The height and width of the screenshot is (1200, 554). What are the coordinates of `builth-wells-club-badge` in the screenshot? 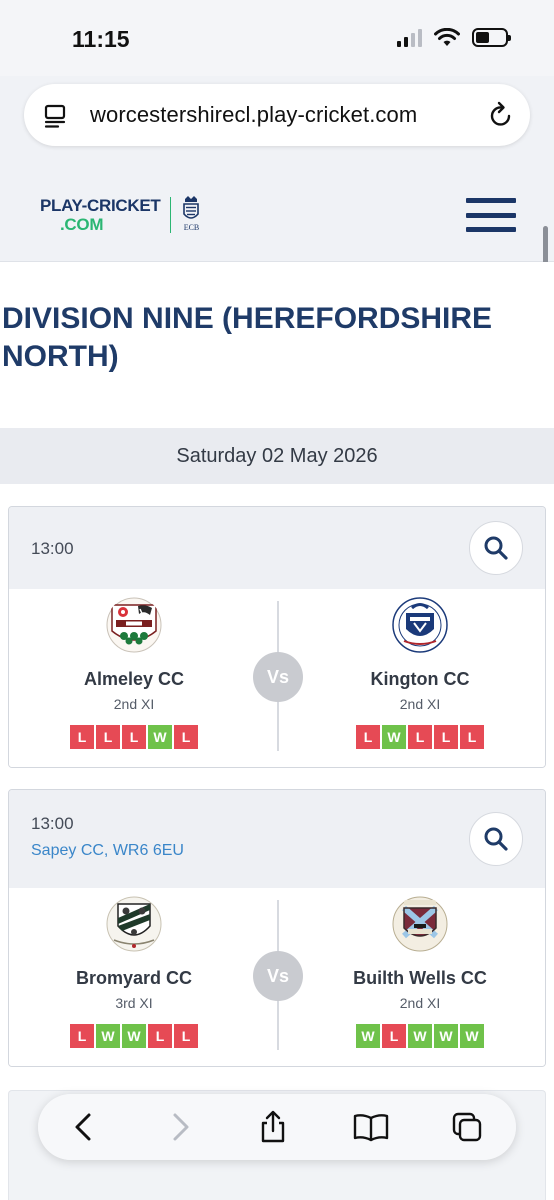 It's located at (420, 924).